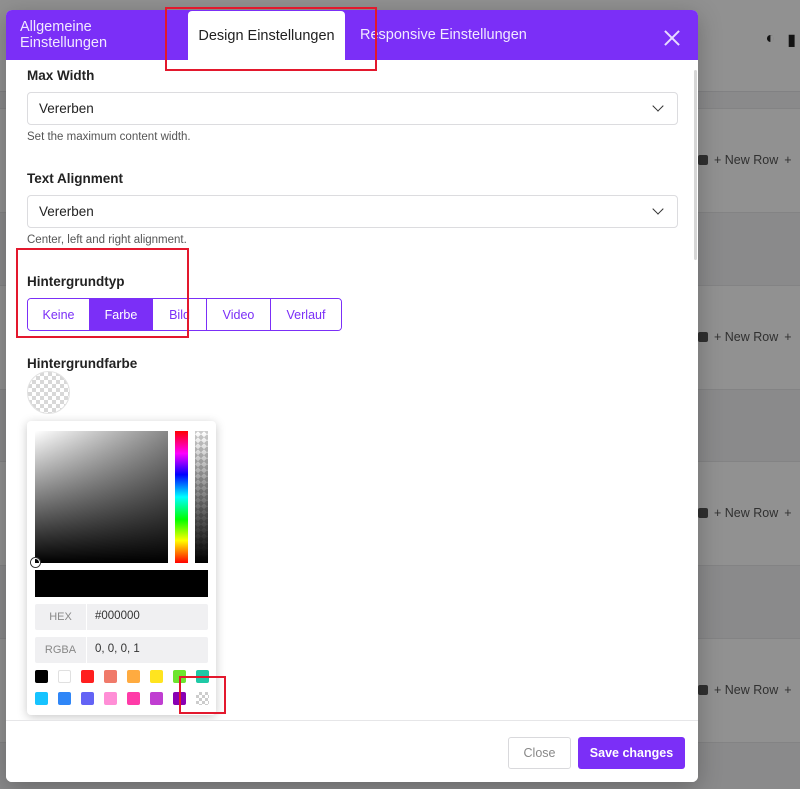  What do you see at coordinates (75, 178) in the screenshot?
I see `text-alignment-label: Text Alignment` at bounding box center [75, 178].